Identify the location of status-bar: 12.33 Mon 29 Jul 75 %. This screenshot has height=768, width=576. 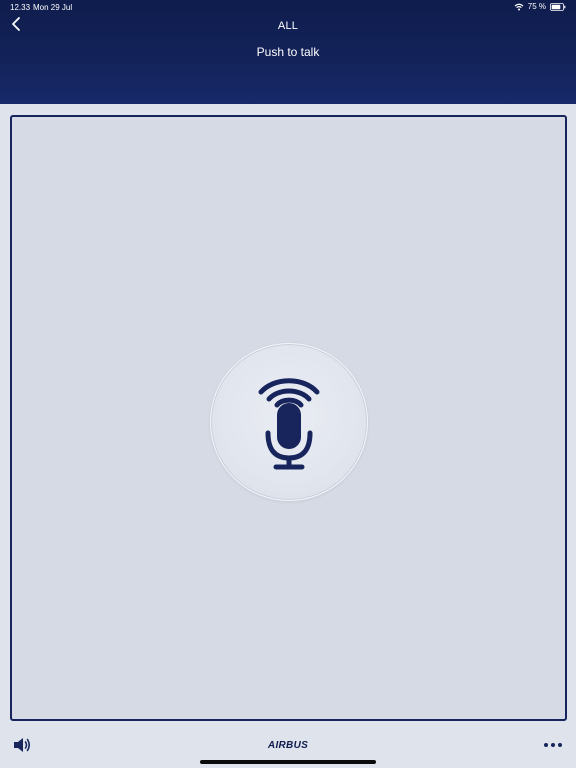
(288, 7).